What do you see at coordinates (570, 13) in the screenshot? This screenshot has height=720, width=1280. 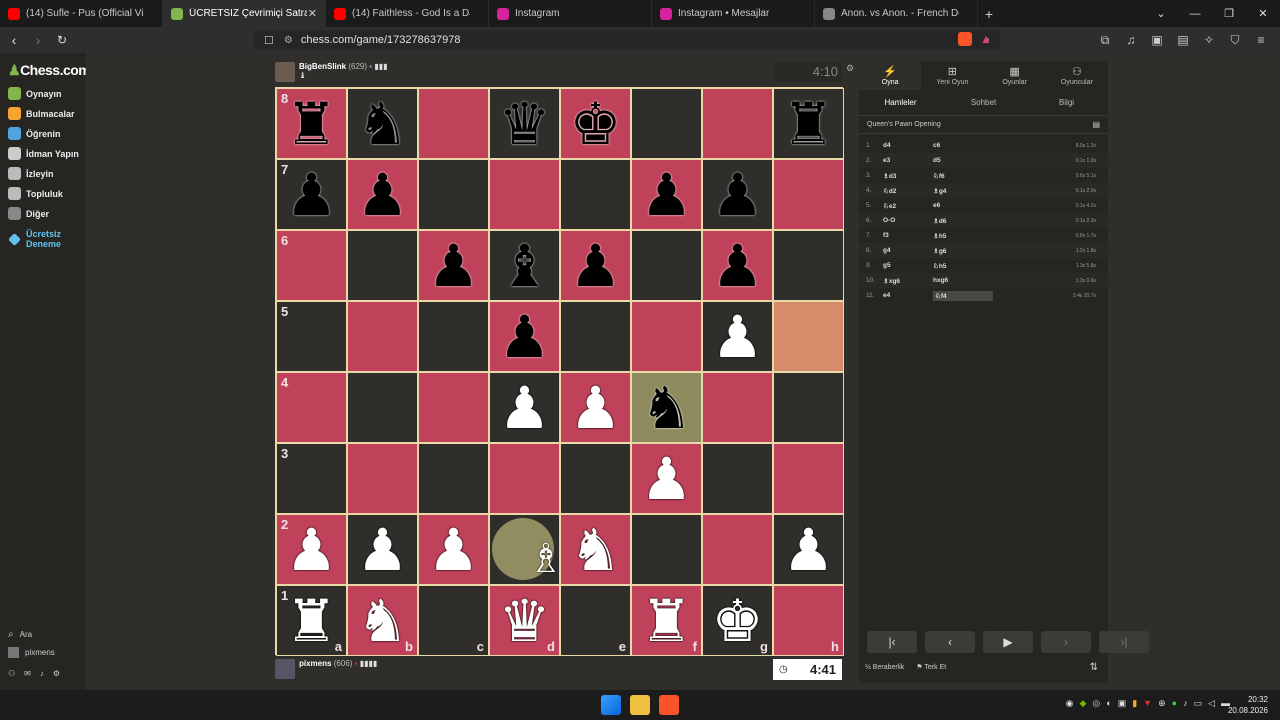 I see `browser-tab: Instagram` at bounding box center [570, 13].